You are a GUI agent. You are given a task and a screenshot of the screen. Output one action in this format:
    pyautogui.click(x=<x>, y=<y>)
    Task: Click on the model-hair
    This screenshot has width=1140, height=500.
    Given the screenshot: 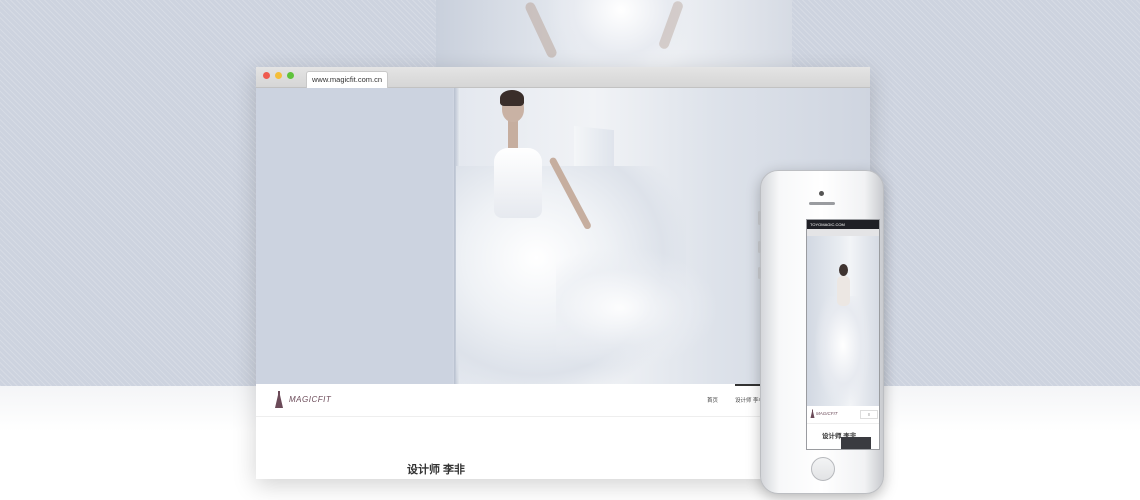 What is the action you would take?
    pyautogui.click(x=512, y=98)
    